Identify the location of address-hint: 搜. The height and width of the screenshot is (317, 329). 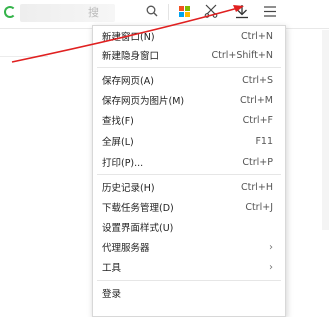
(93, 12).